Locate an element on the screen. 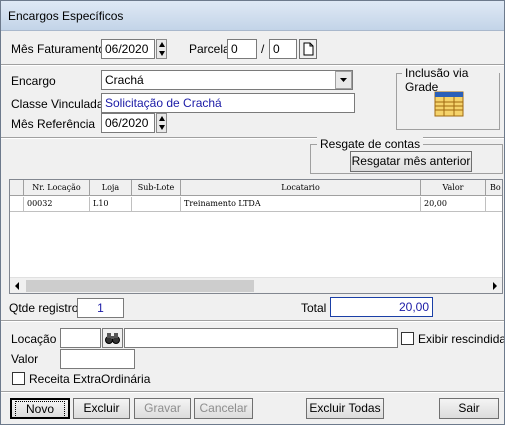 The width and height of the screenshot is (505, 425). grid-header-sub-lote: Sub-Lote is located at coordinates (156, 188).